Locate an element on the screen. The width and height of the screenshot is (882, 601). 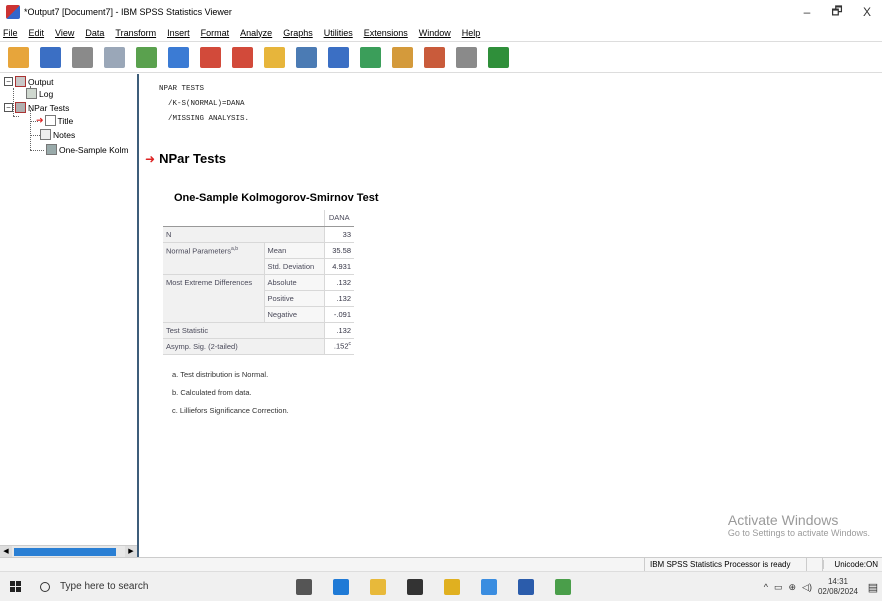
tree-item-output: − Output is located at coordinates (29, 81).